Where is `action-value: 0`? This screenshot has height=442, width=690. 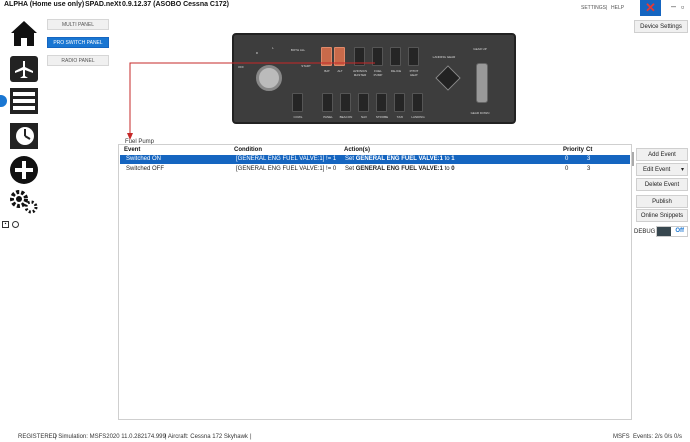 action-value: 0 is located at coordinates (453, 169).